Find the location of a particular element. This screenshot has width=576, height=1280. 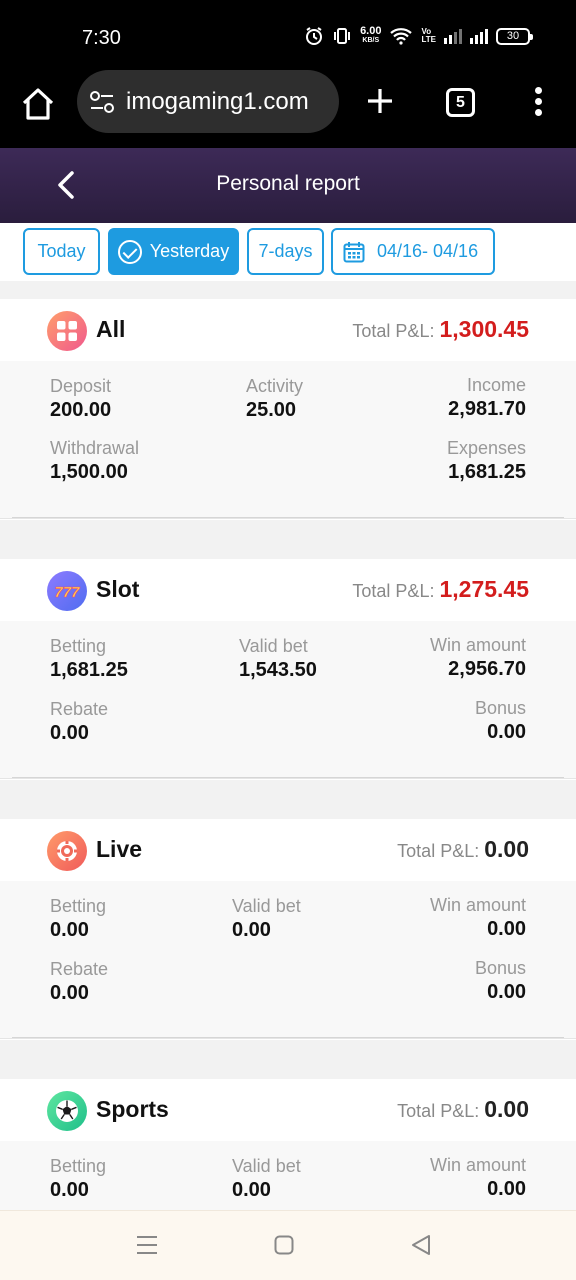

network-speed-value: 6.00 is located at coordinates (371, 31).